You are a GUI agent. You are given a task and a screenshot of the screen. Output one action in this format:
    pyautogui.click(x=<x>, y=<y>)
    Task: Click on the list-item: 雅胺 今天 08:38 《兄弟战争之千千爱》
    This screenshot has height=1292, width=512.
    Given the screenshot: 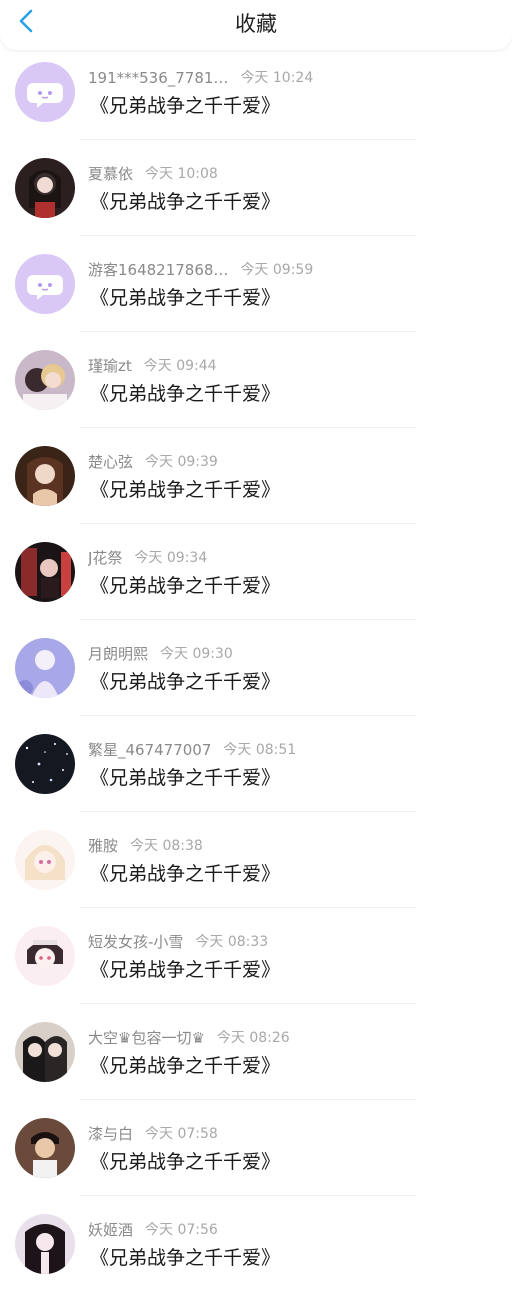 What is the action you would take?
    pyautogui.click(x=256, y=860)
    